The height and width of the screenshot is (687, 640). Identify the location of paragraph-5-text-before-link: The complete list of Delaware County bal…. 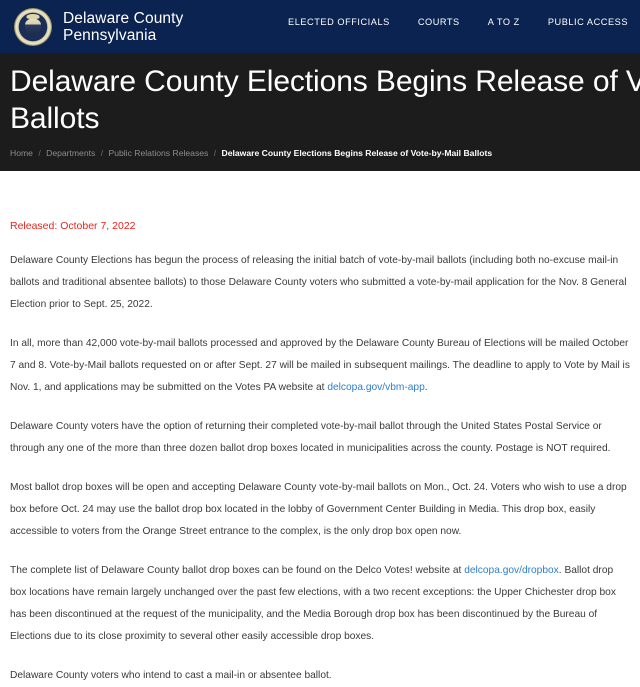
(237, 570).